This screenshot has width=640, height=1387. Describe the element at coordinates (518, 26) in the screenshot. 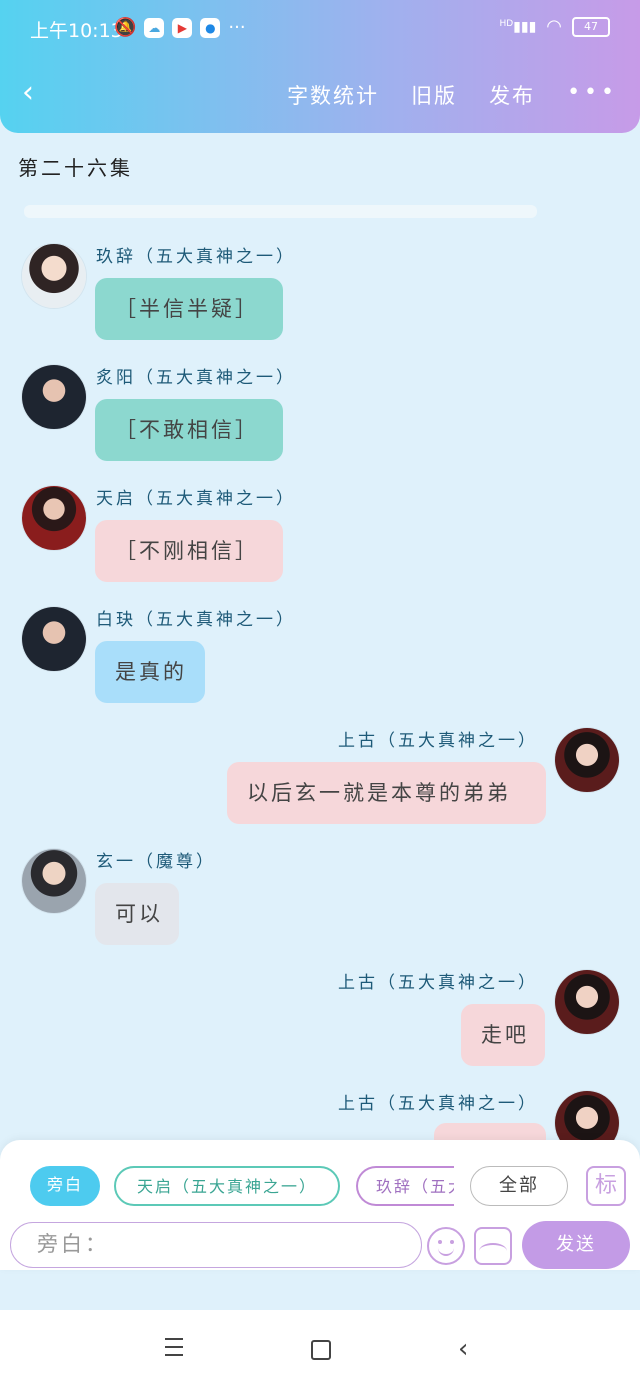

I see `signal-icon: HD▮▮▮` at that location.